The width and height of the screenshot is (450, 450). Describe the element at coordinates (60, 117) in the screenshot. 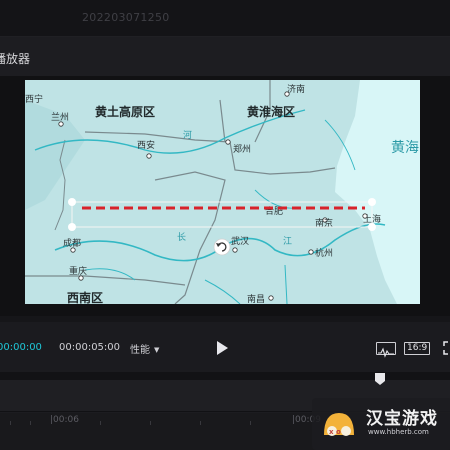

I see `city-label: 兰州` at that location.